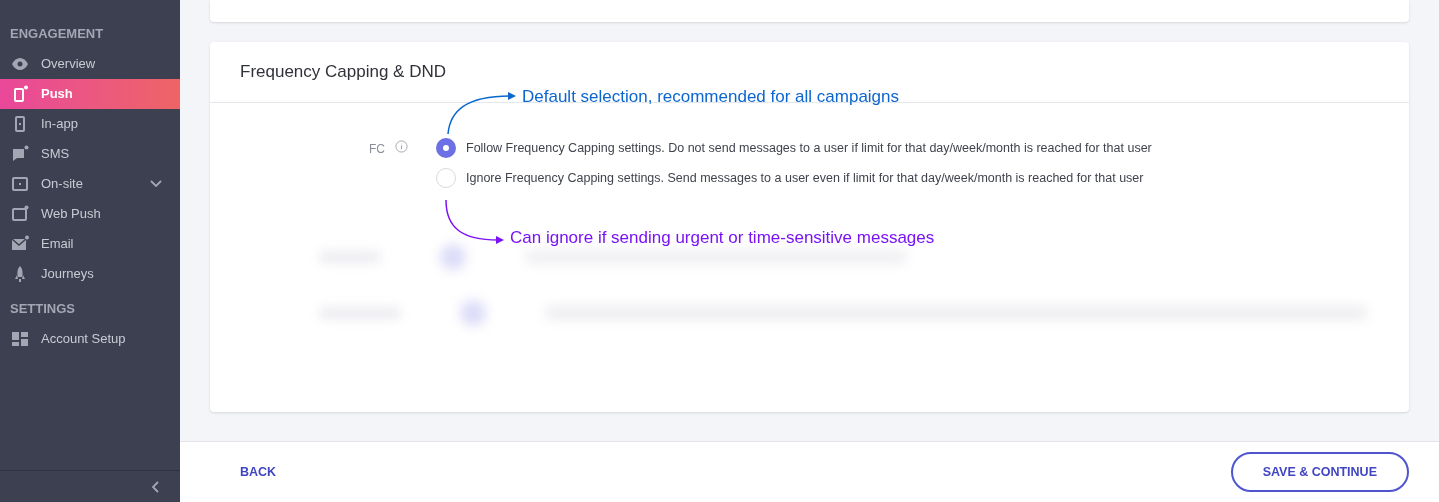  Describe the element at coordinates (258, 472) in the screenshot. I see `back-button: BACK` at that location.